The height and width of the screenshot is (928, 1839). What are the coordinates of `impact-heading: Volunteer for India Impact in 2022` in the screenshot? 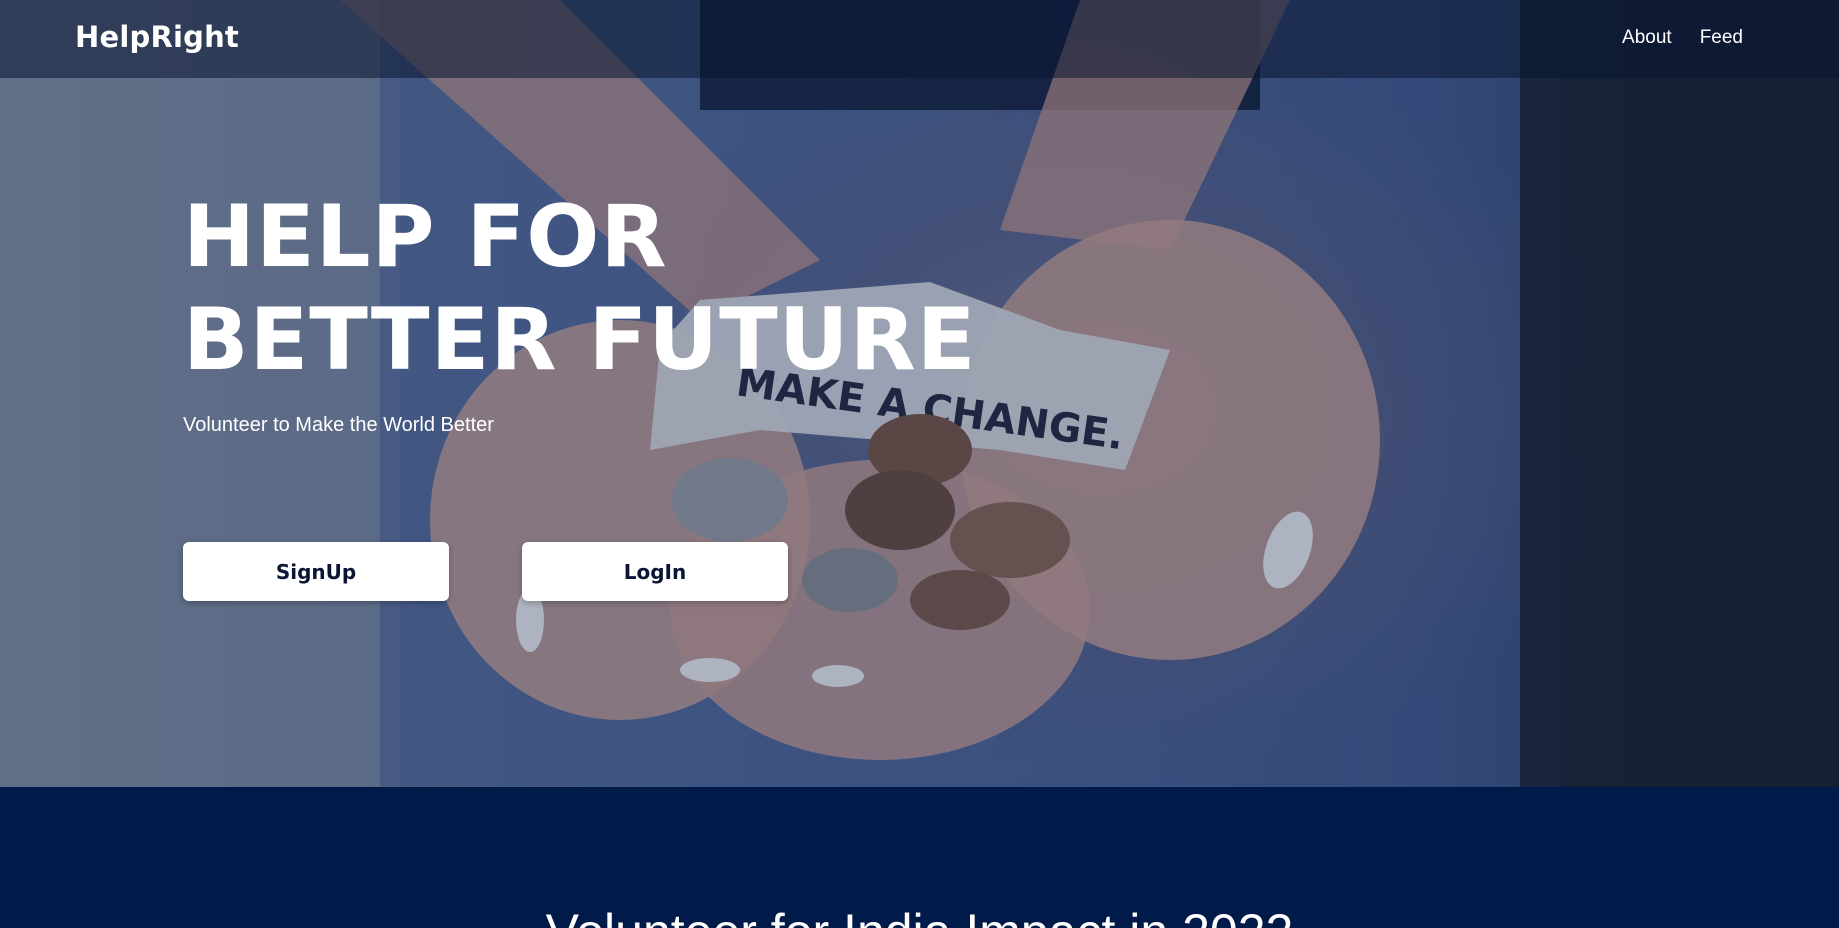 It's located at (919, 915).